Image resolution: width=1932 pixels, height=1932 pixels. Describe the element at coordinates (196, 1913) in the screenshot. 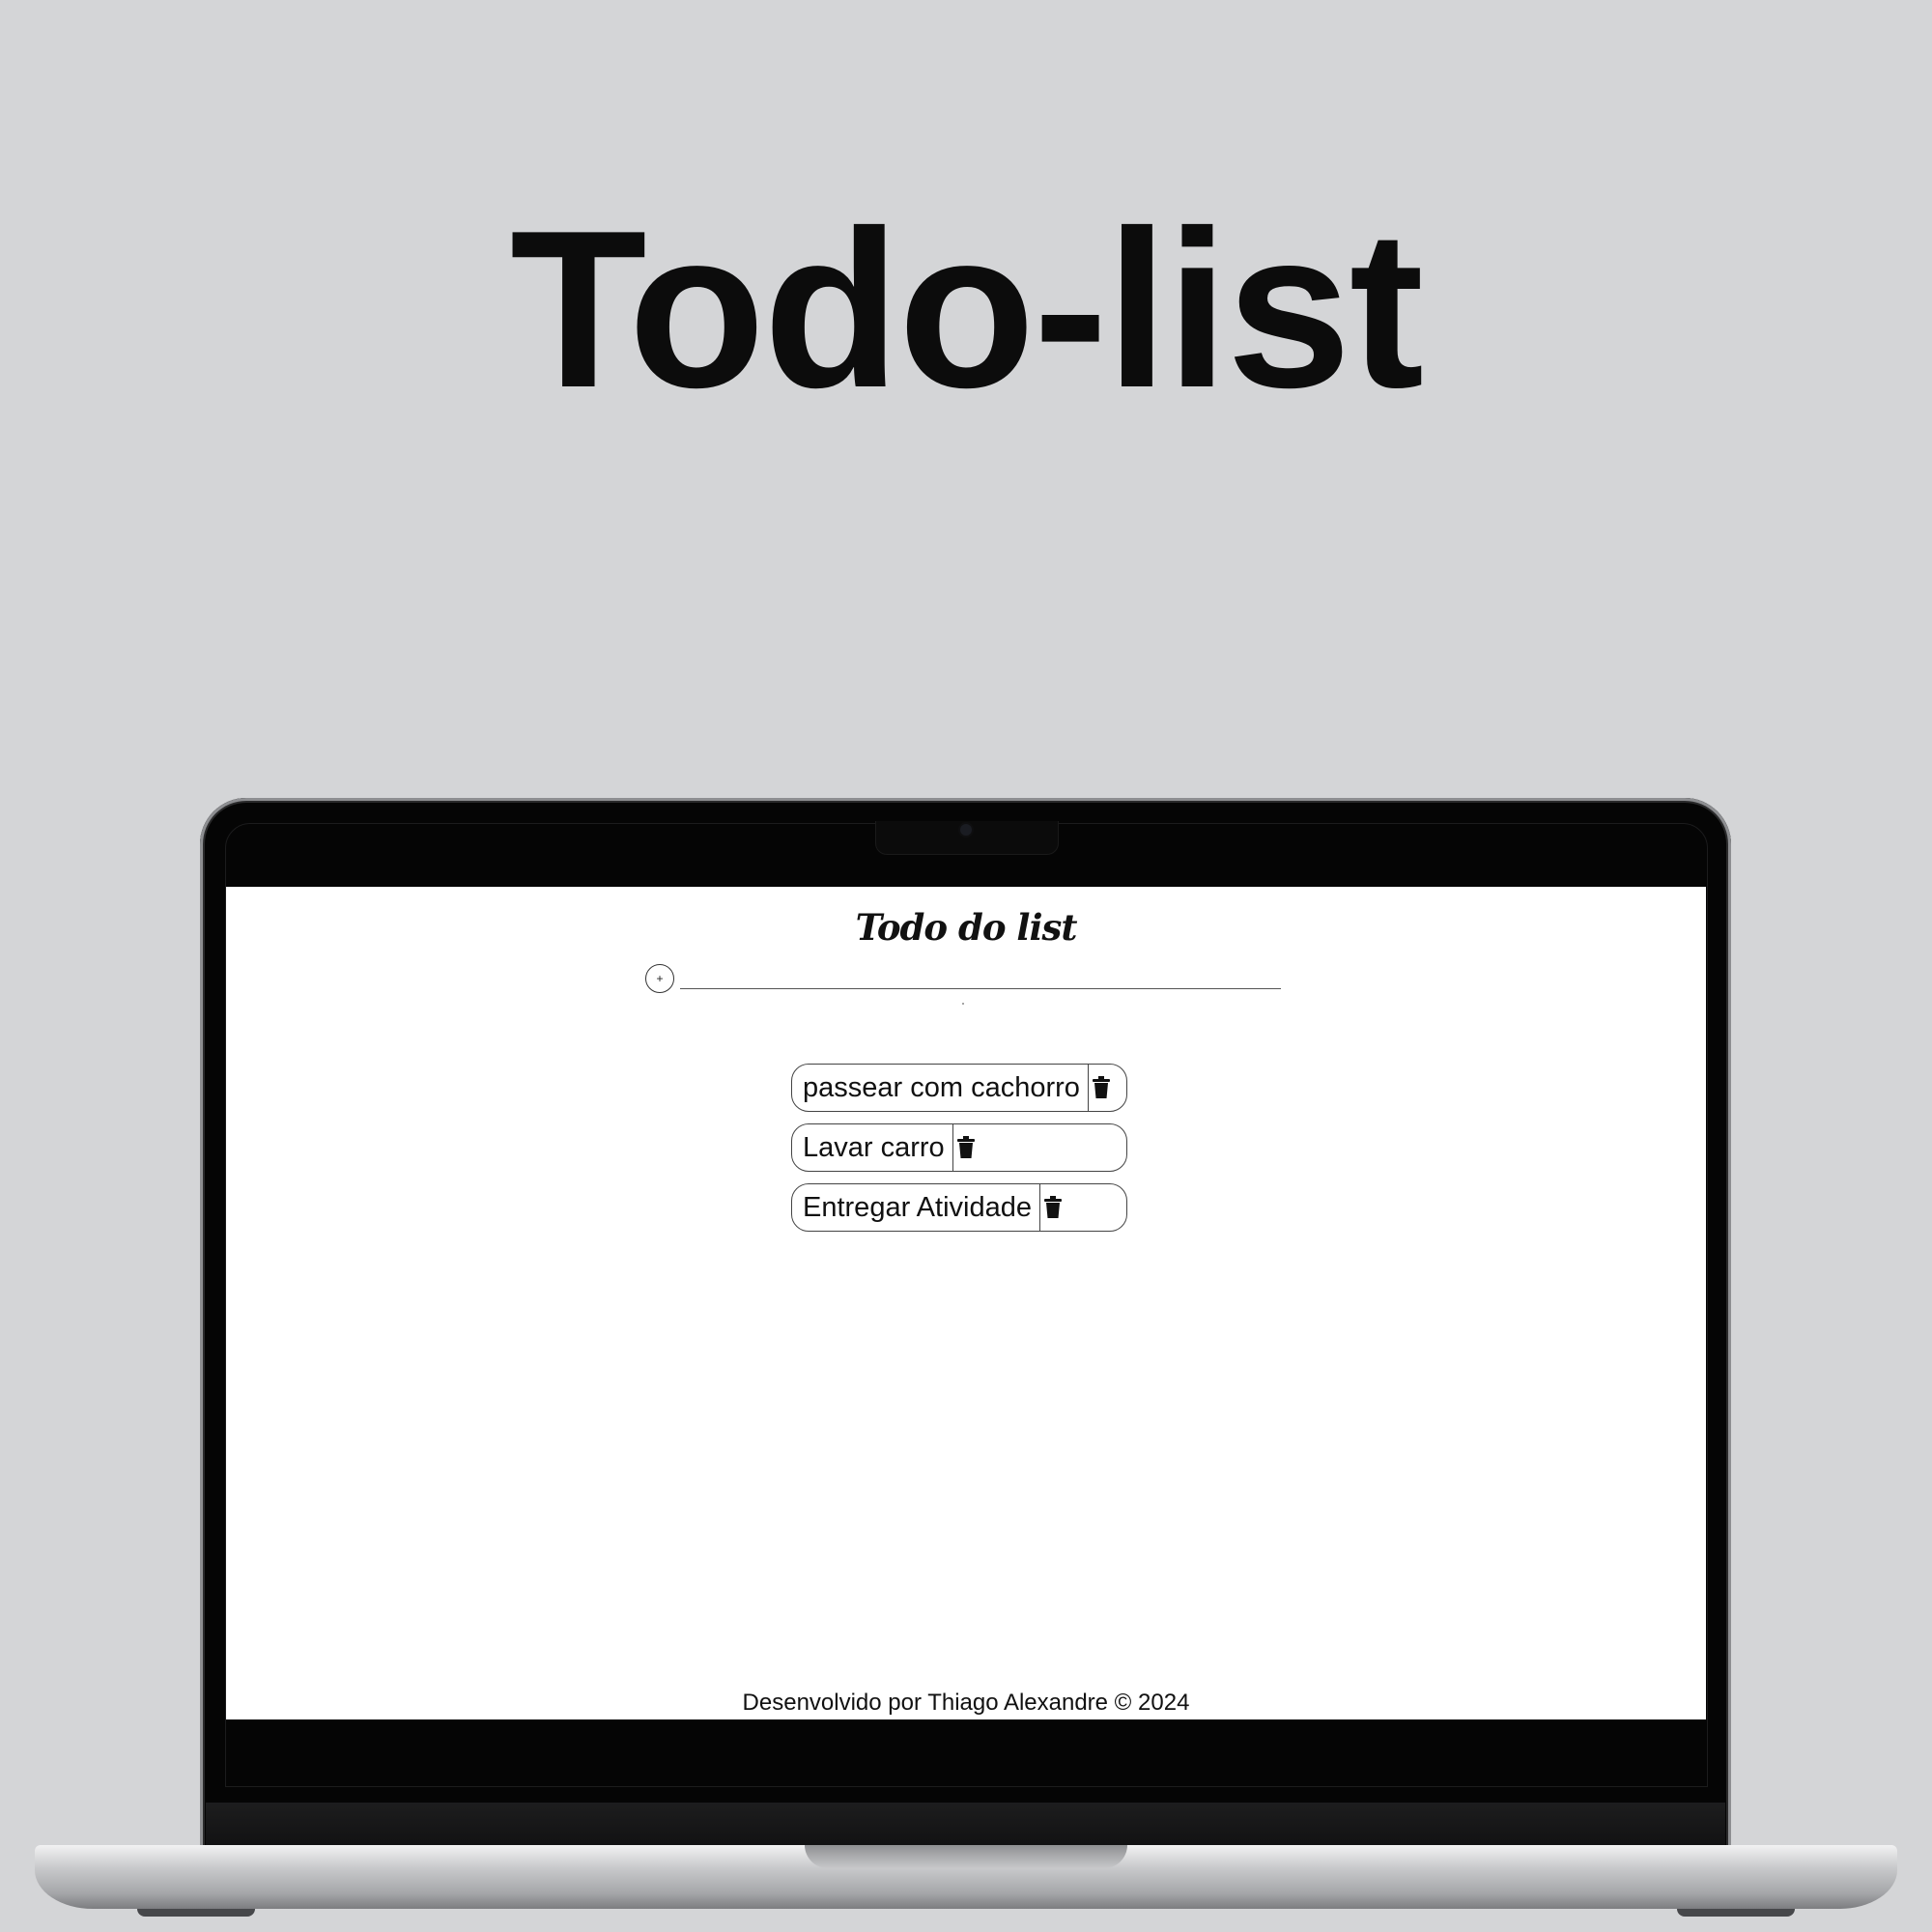

I see `laptop-foot-left` at that location.